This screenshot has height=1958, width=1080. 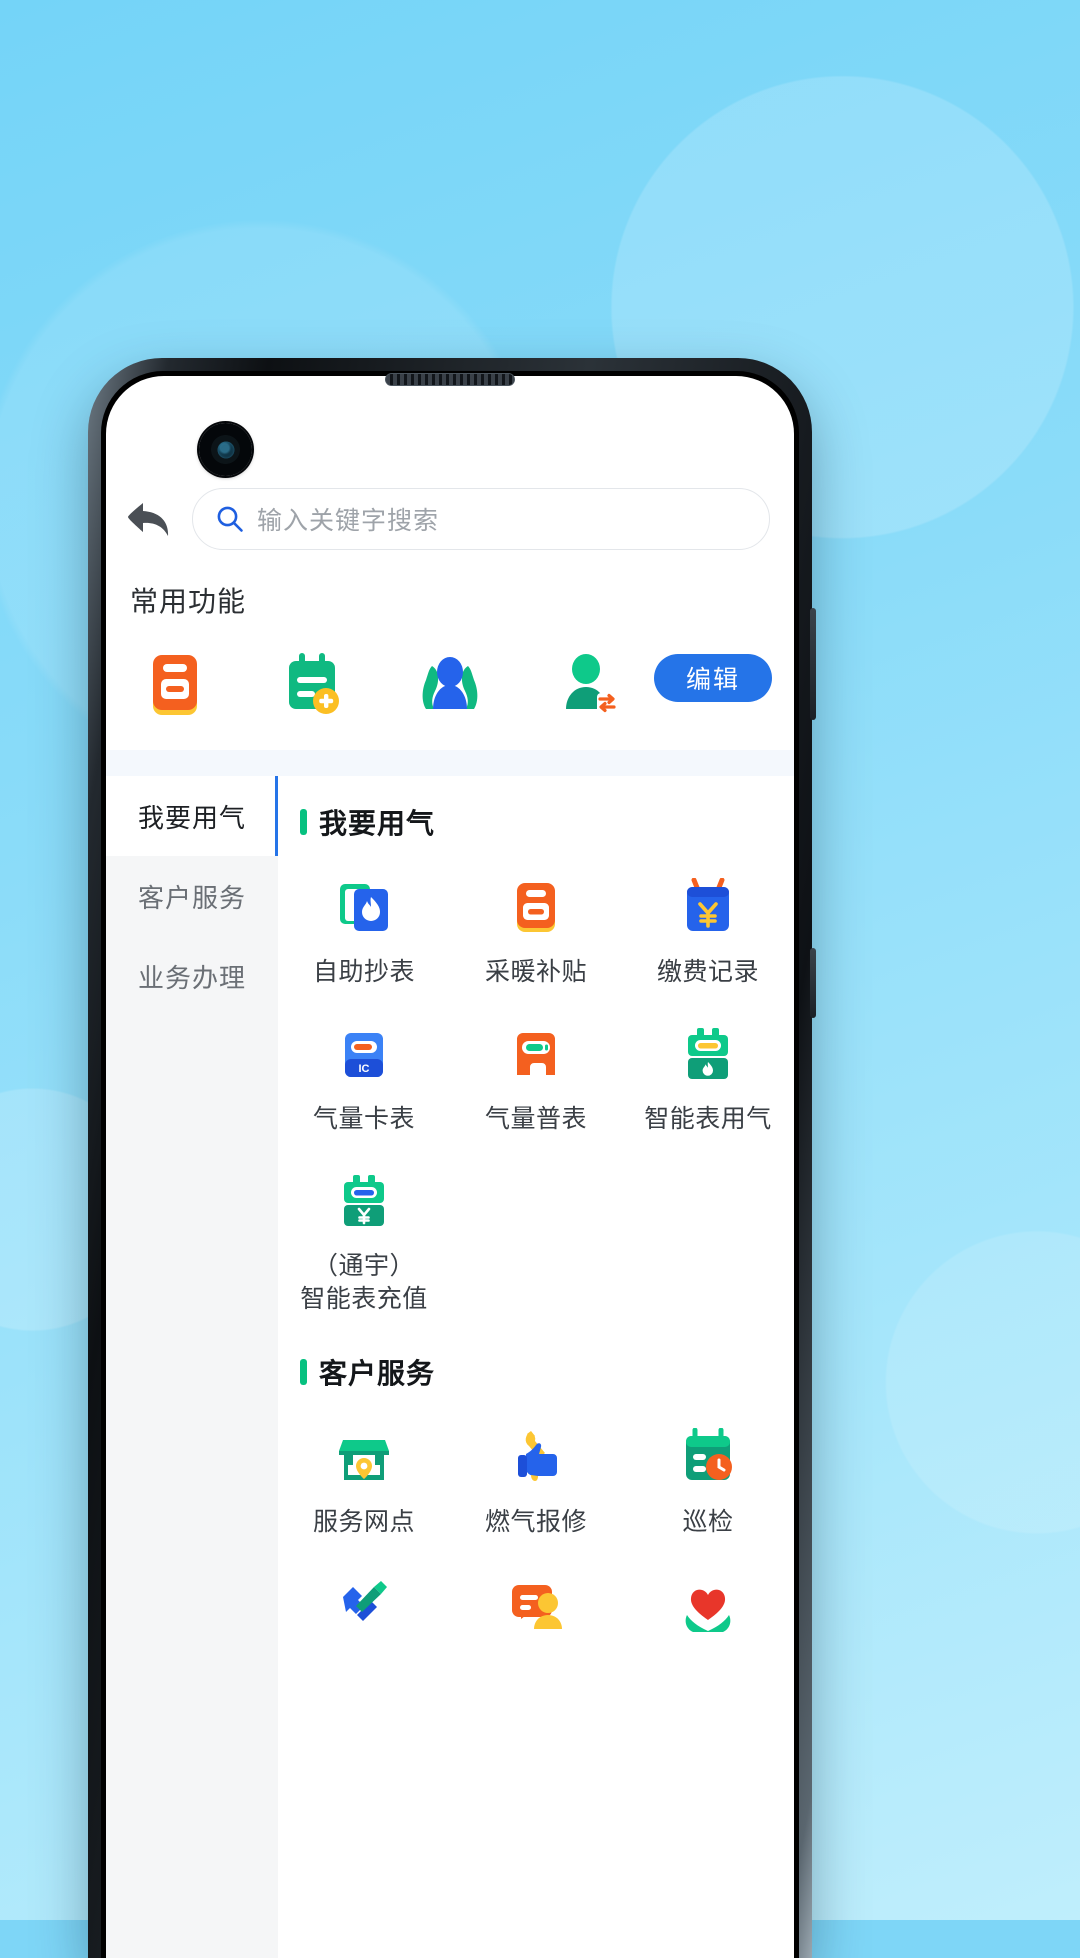 I want to click on grid-item-label: 巡检, so click(x=708, y=1522).